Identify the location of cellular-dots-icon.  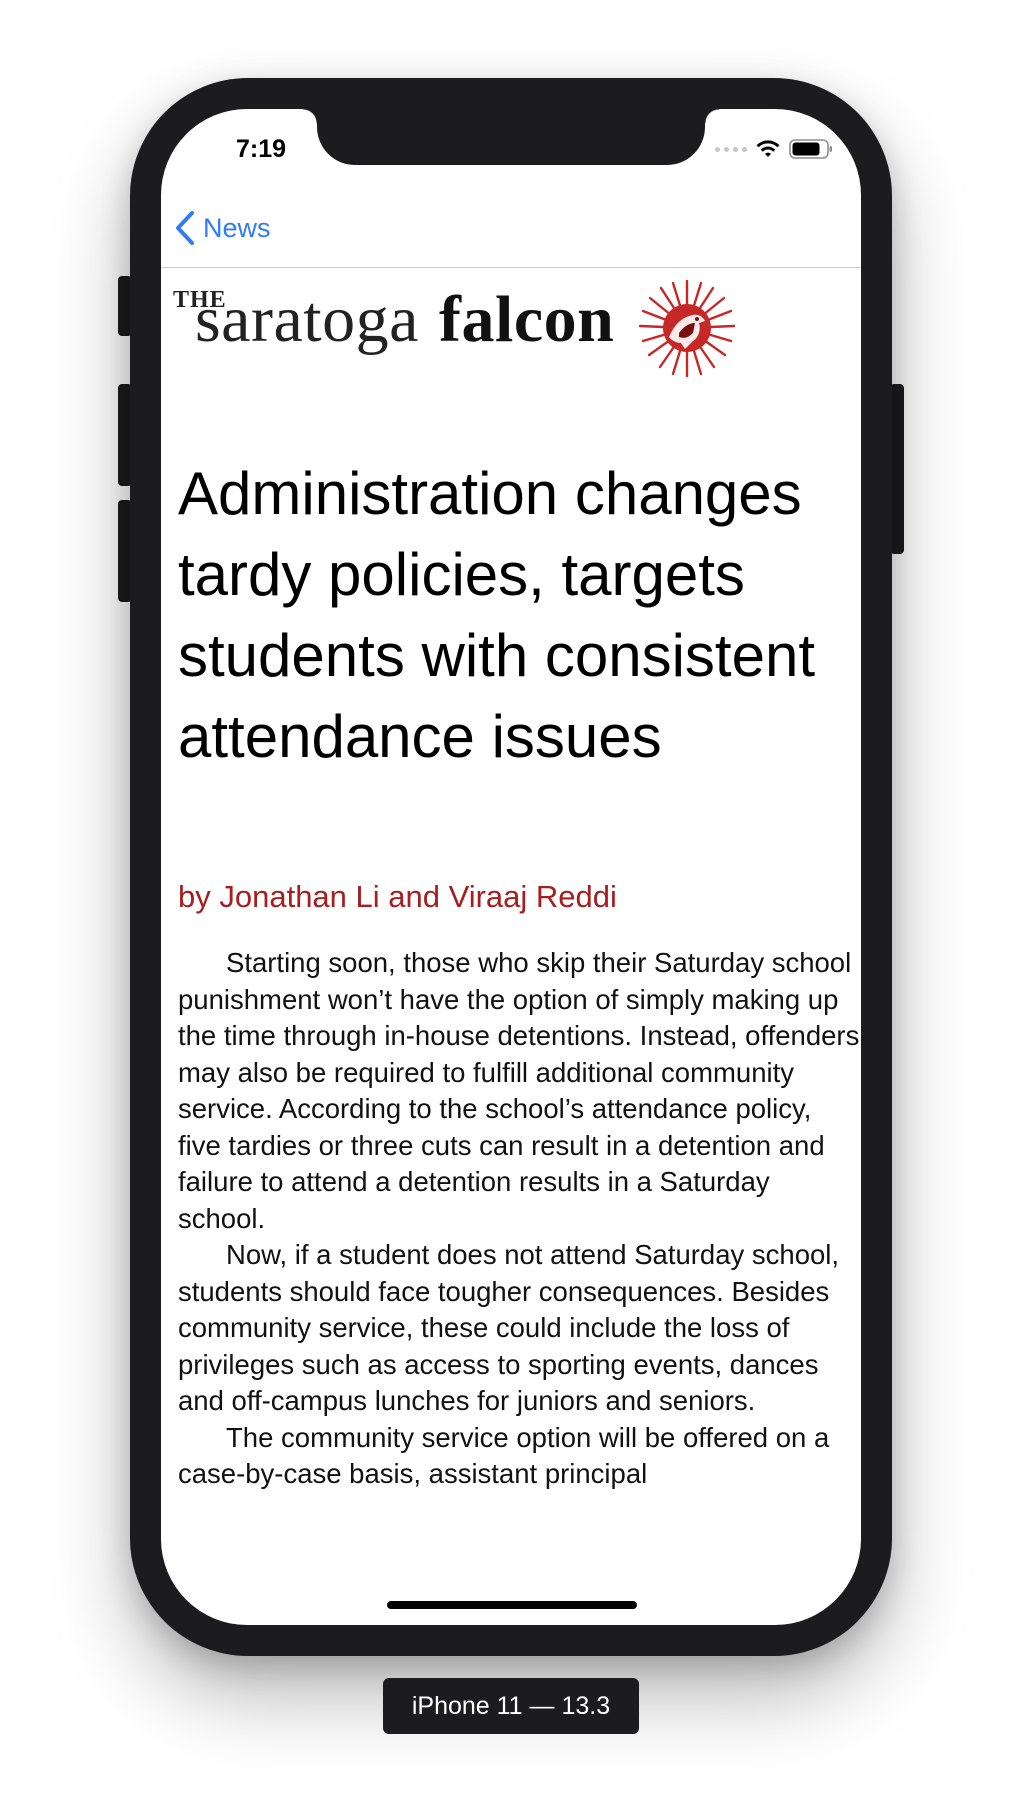
(731, 149).